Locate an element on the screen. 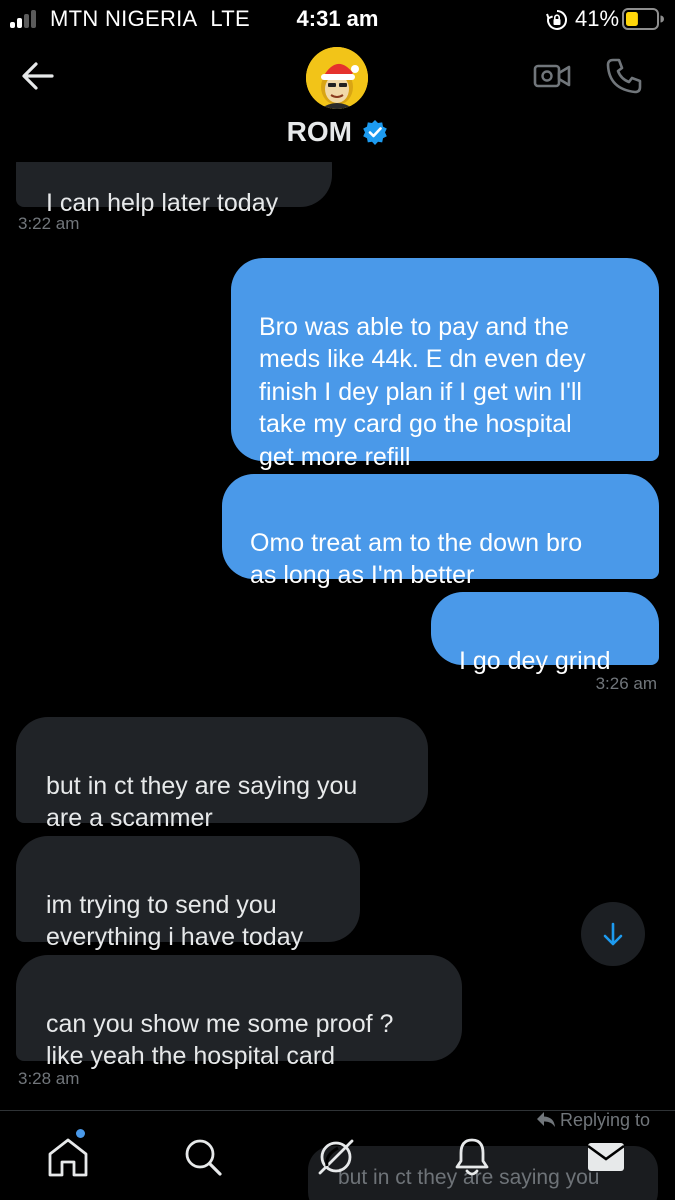 The width and height of the screenshot is (675, 1200). arrow-down-icon is located at coordinates (613, 934).